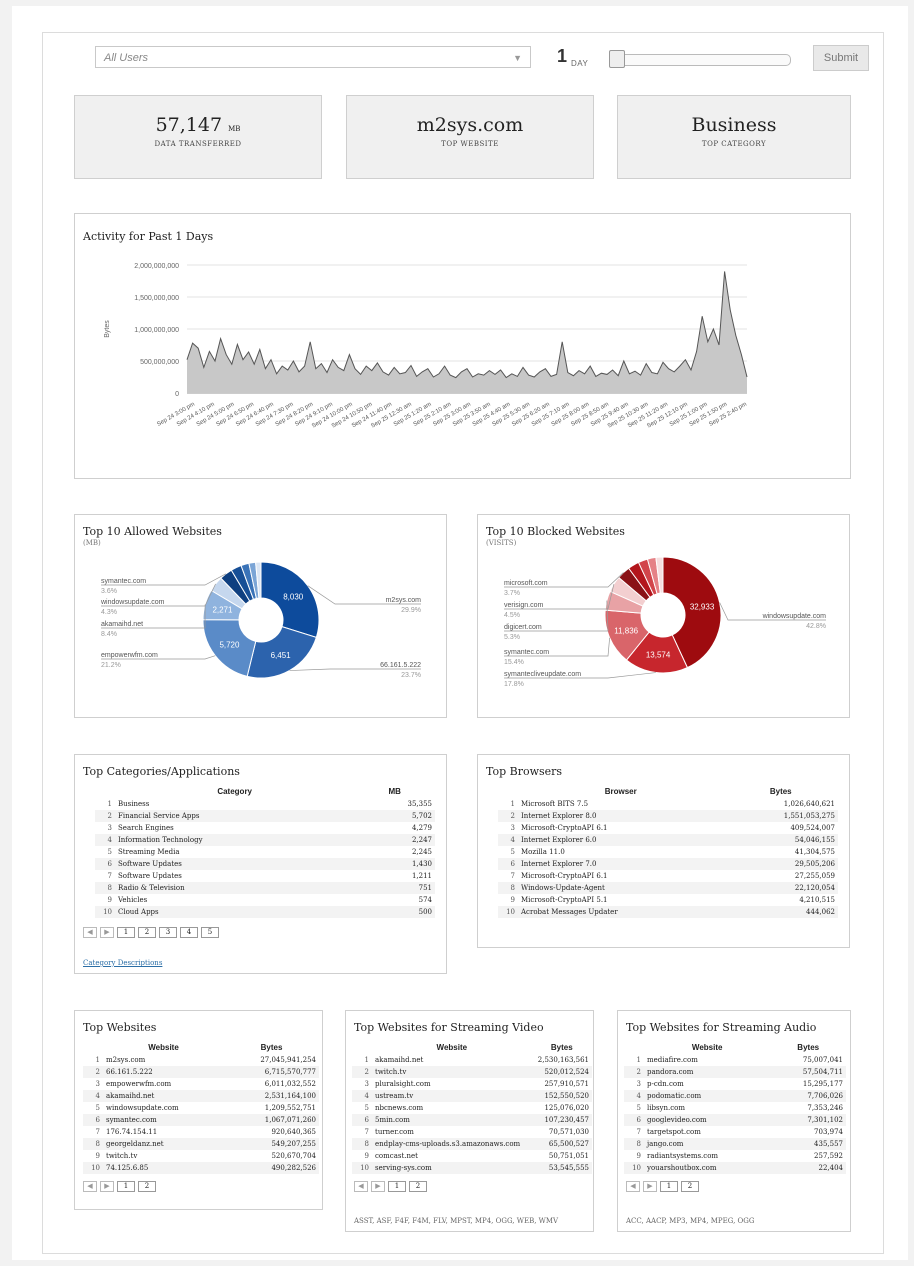 The image size is (914, 1266). I want to click on row-value: 257,592, so click(828, 1156).